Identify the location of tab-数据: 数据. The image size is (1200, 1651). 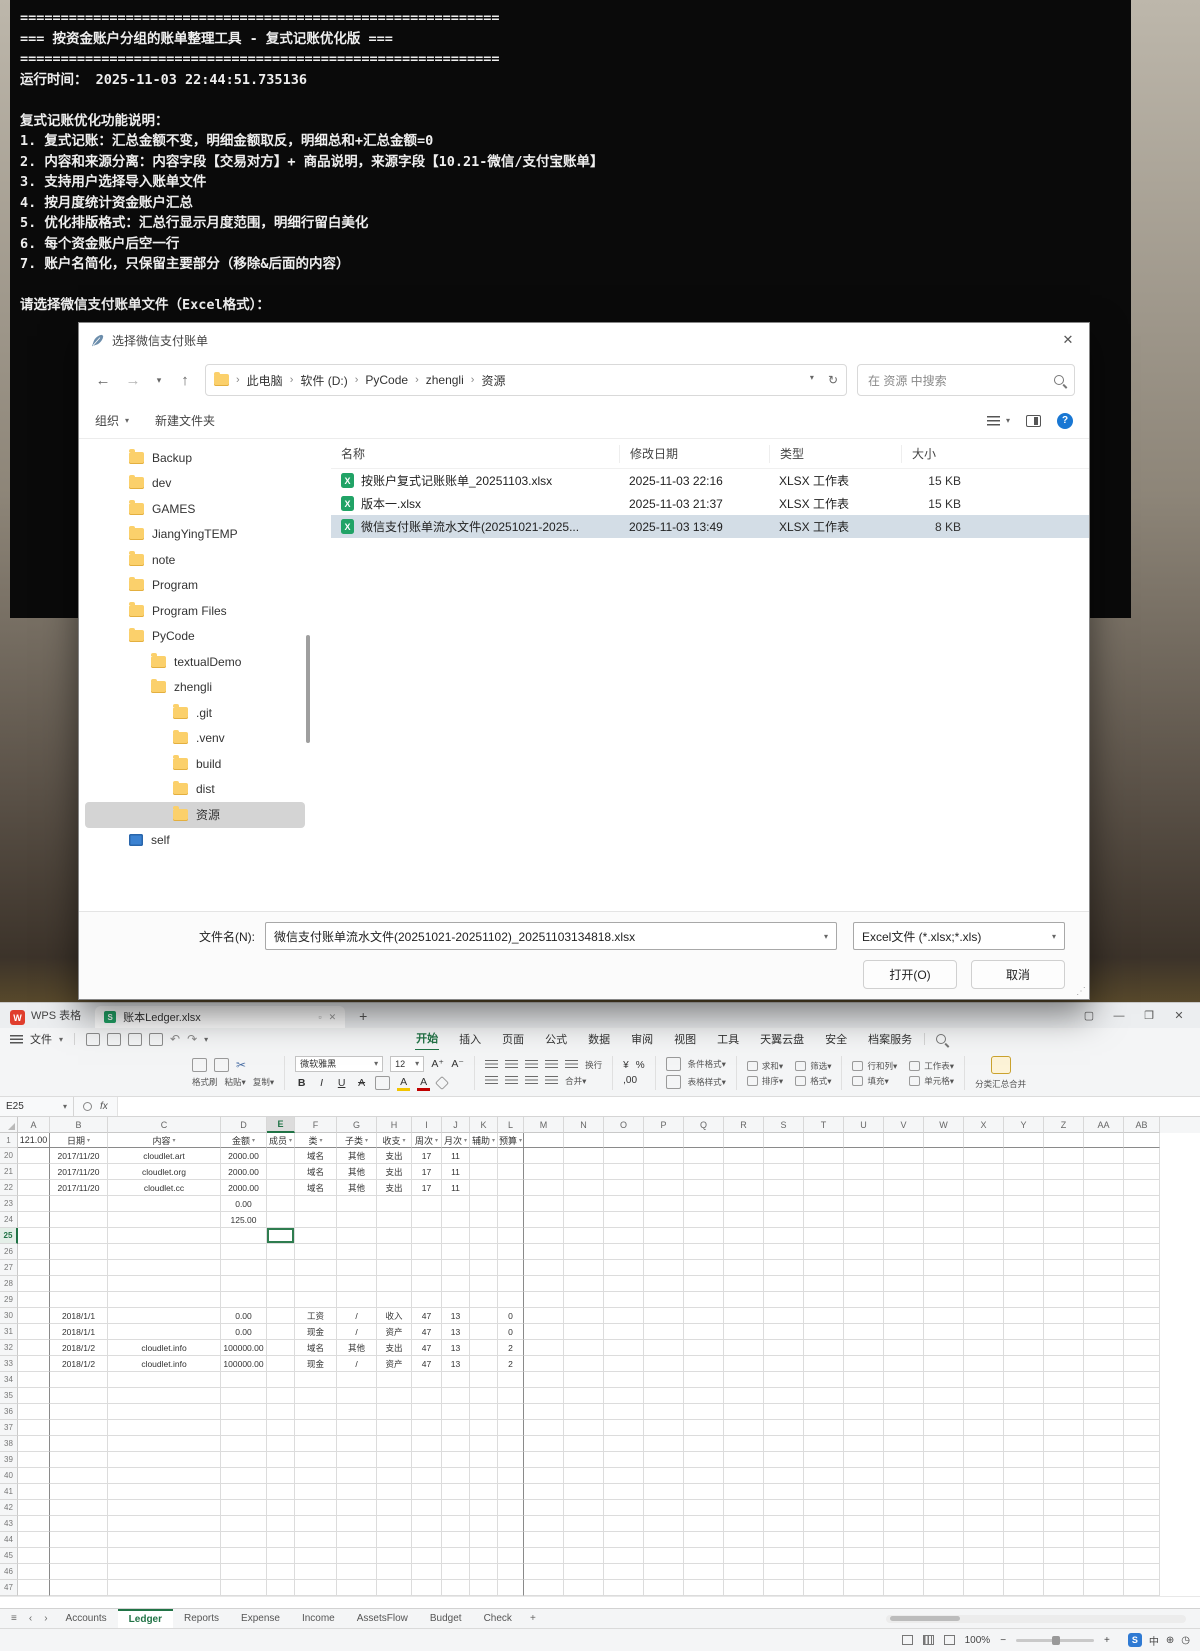
(599, 1039).